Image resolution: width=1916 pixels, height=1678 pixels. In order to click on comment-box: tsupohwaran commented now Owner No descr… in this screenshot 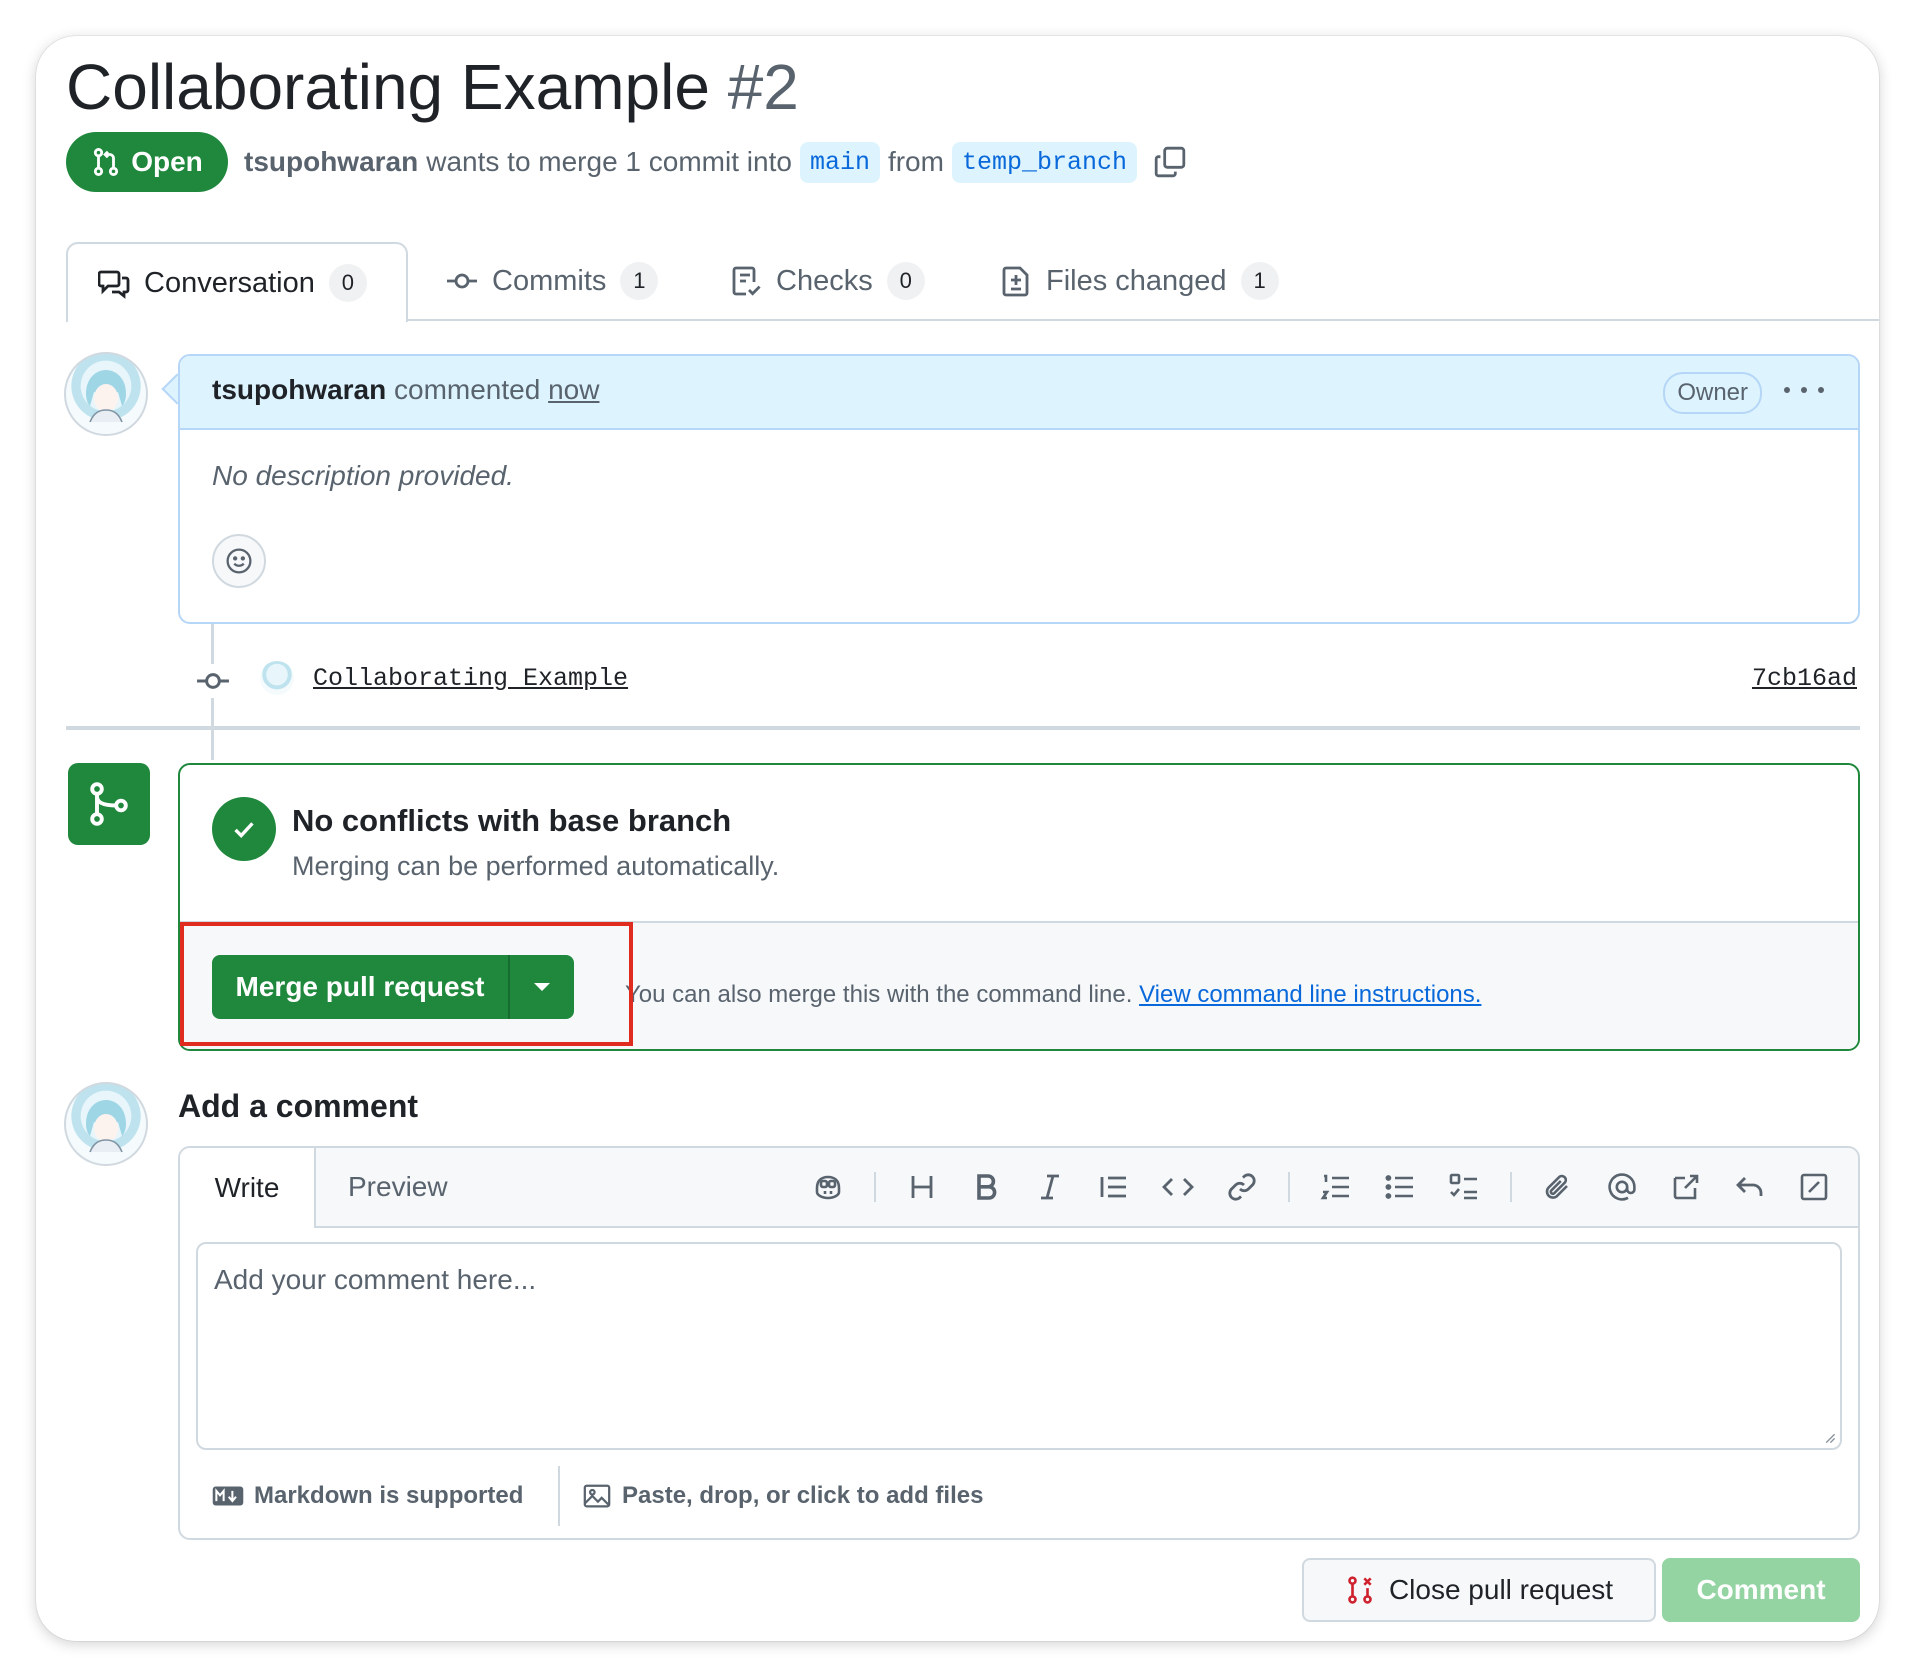, I will do `click(1019, 489)`.